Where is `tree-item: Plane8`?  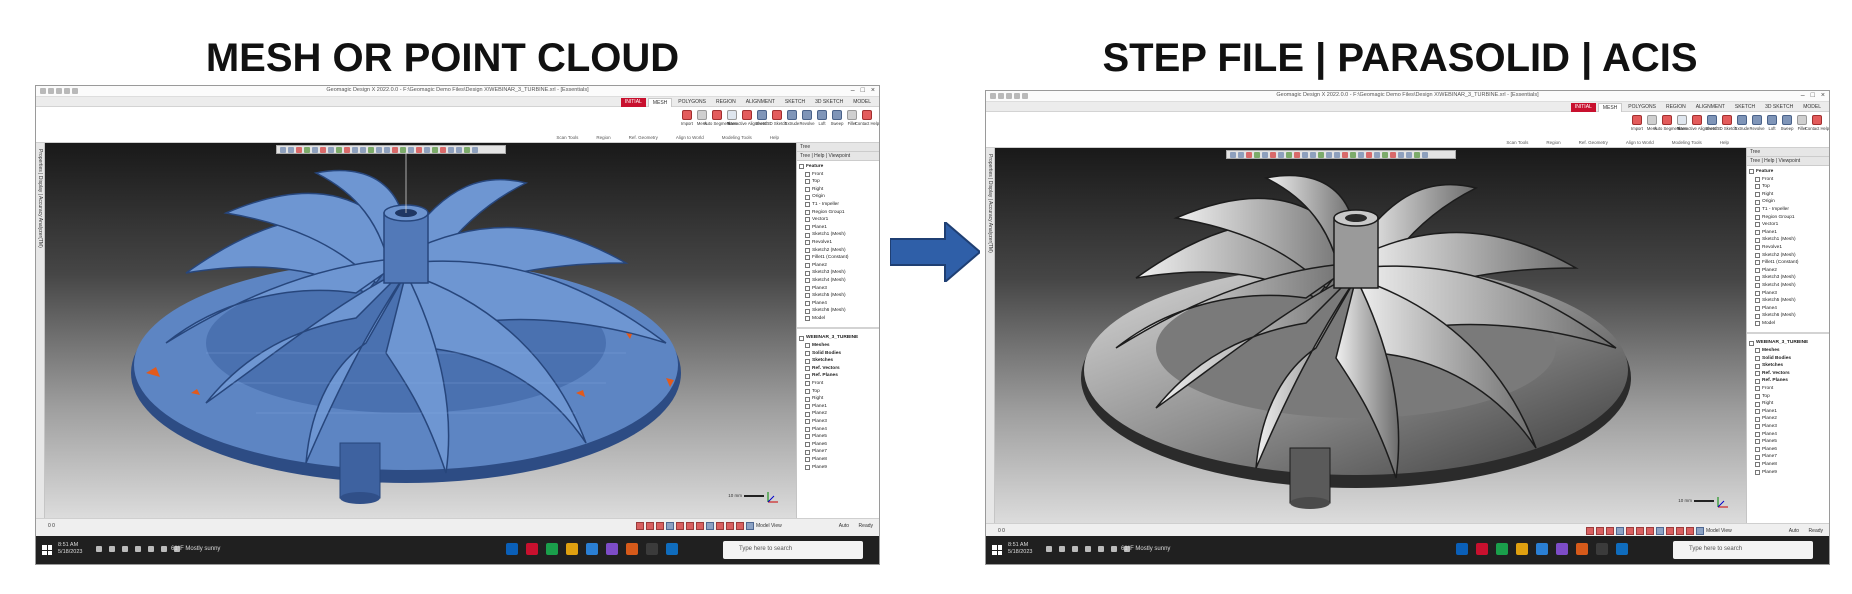
tree-item: Plane8 is located at coordinates (1788, 465).